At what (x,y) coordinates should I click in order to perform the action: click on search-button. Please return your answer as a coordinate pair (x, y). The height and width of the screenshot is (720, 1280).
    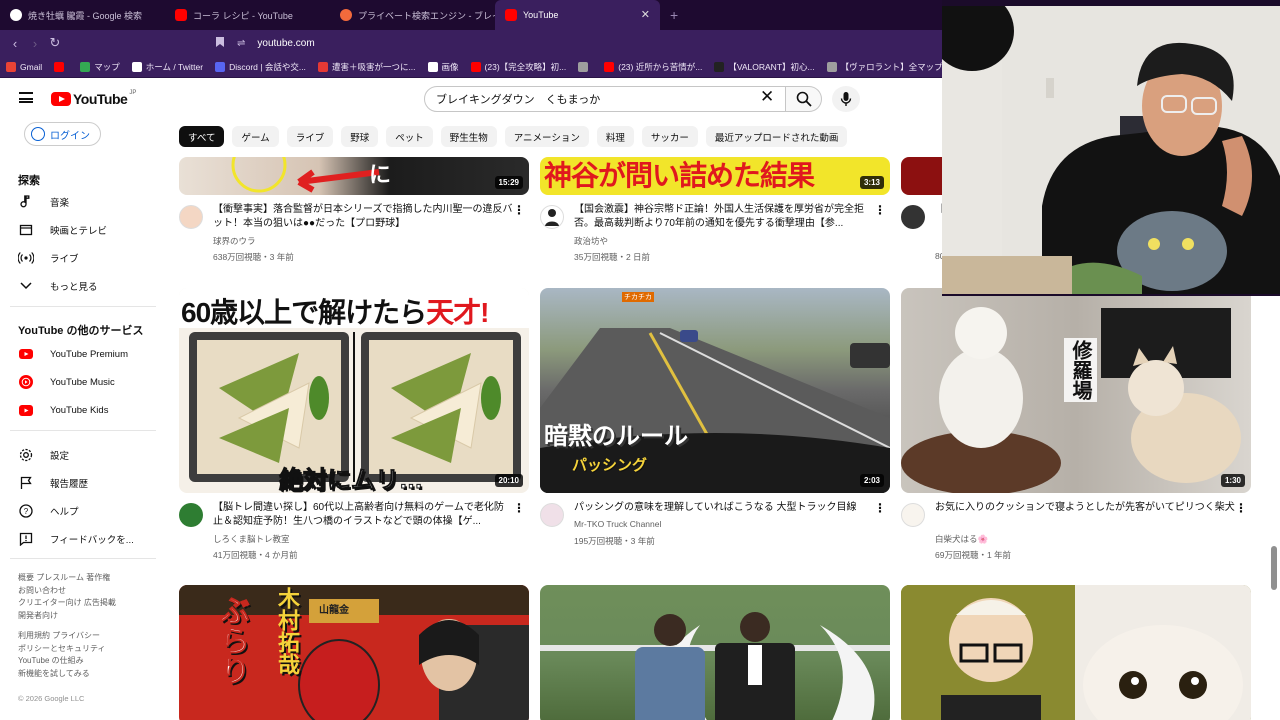
    Looking at the image, I should click on (804, 99).